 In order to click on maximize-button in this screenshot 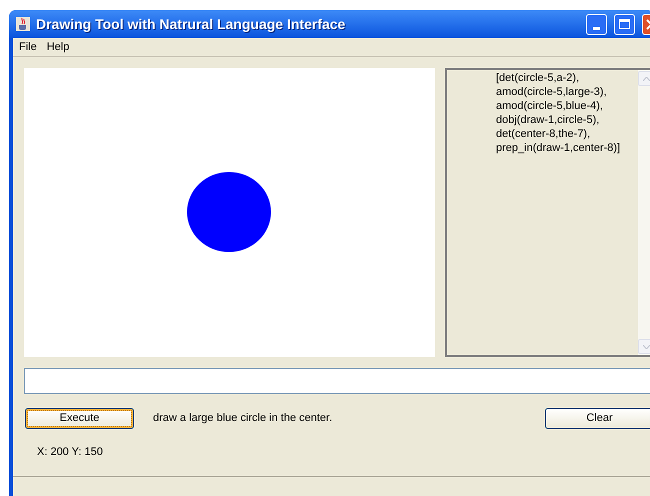, I will do `click(624, 24)`.